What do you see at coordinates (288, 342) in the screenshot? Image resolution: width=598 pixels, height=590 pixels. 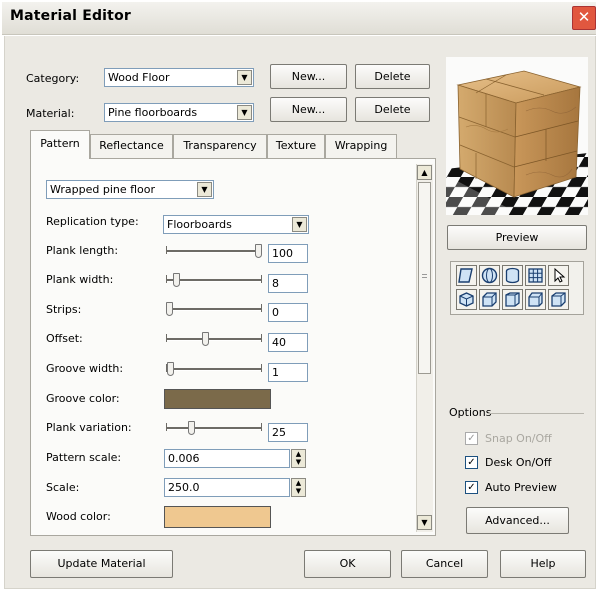 I see `offset-input: 40` at bounding box center [288, 342].